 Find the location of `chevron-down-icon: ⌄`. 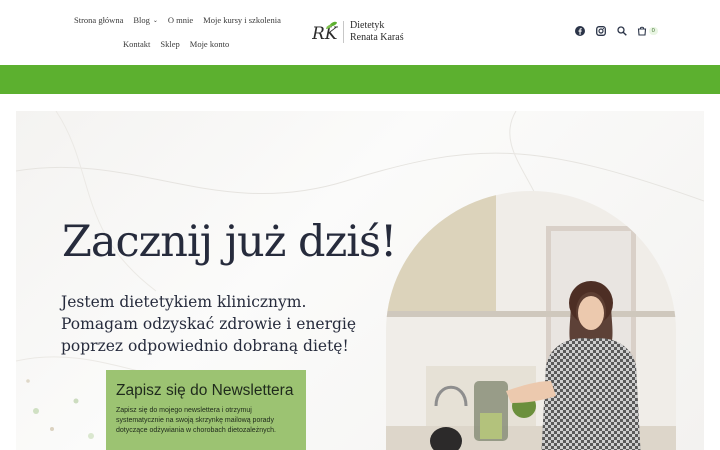

chevron-down-icon: ⌄ is located at coordinates (155, 20).